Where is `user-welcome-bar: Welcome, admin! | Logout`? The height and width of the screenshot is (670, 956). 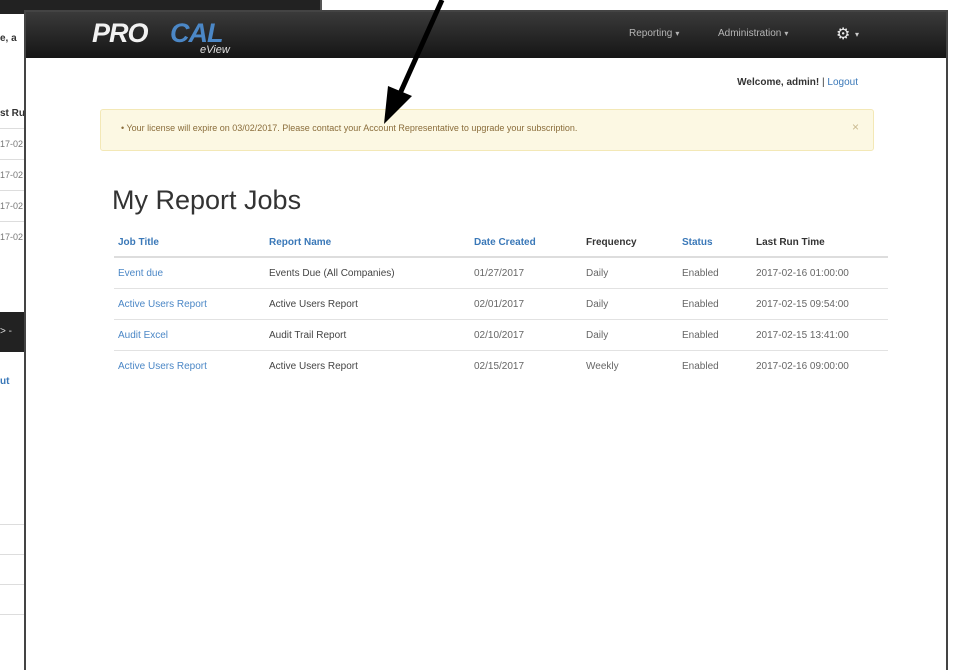 user-welcome-bar: Welcome, admin! | Logout is located at coordinates (797, 82).